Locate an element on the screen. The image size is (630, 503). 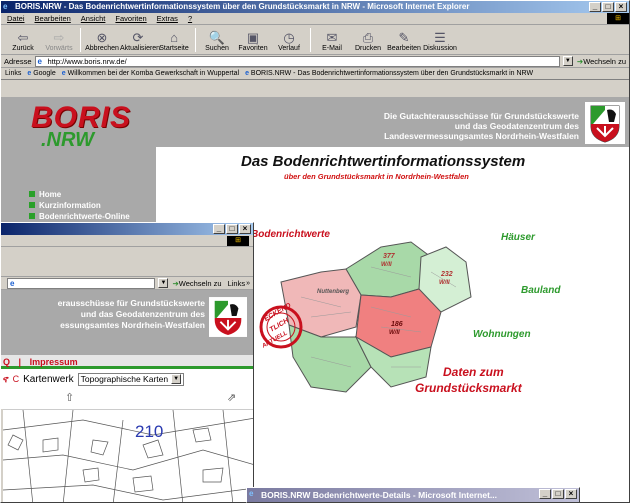
detail-cadastral-map is located at coordinates (128, 456).